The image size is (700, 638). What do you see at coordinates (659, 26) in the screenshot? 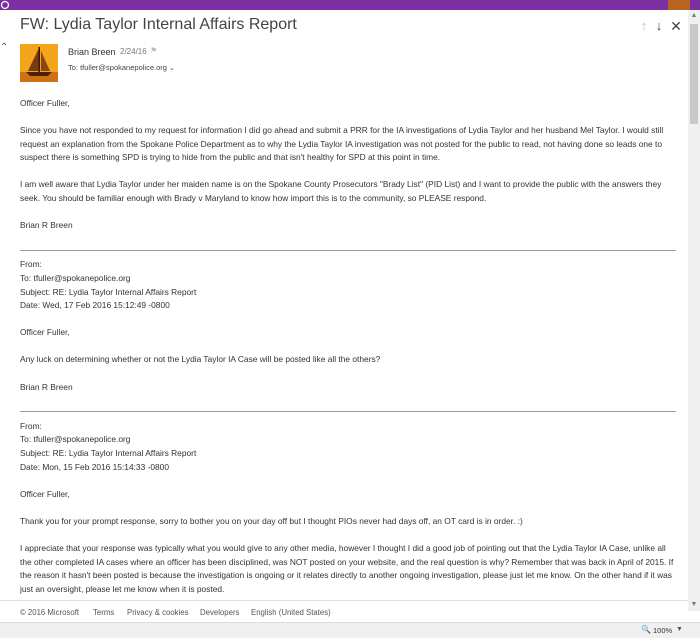
I see `next-message-icon: ↓` at bounding box center [659, 26].